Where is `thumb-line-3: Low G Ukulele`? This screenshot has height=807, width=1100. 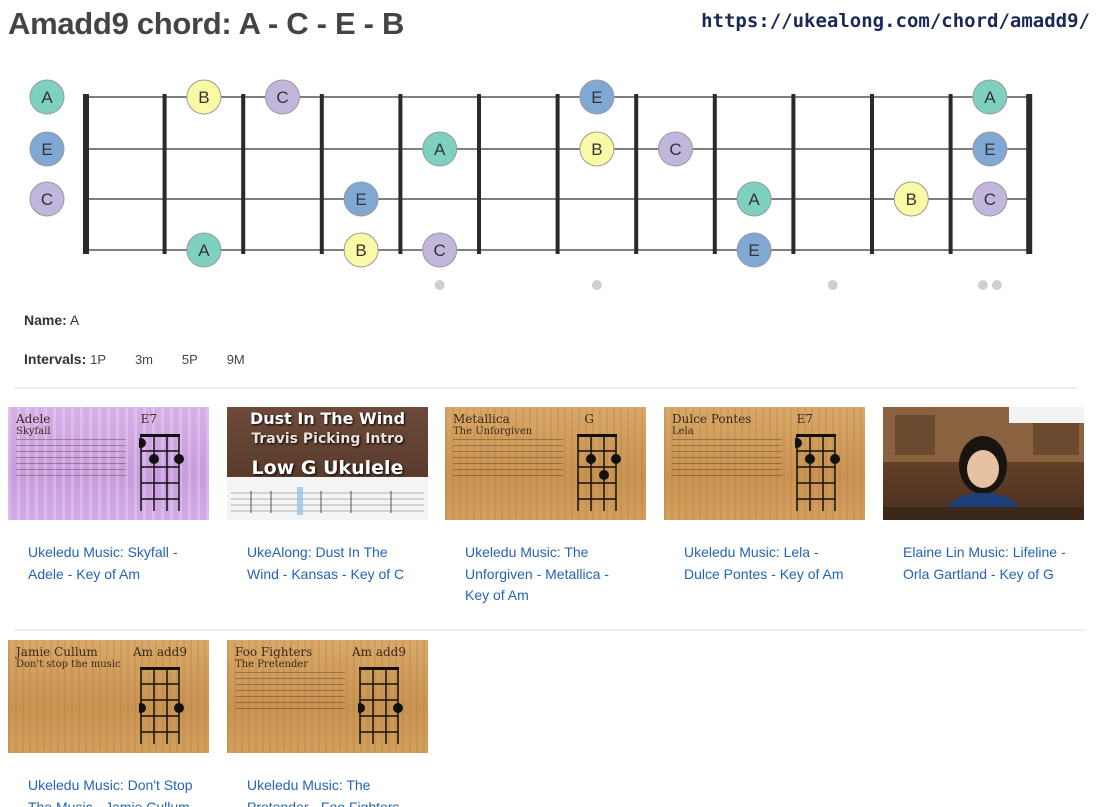 thumb-line-3: Low G Ukulele is located at coordinates (327, 468).